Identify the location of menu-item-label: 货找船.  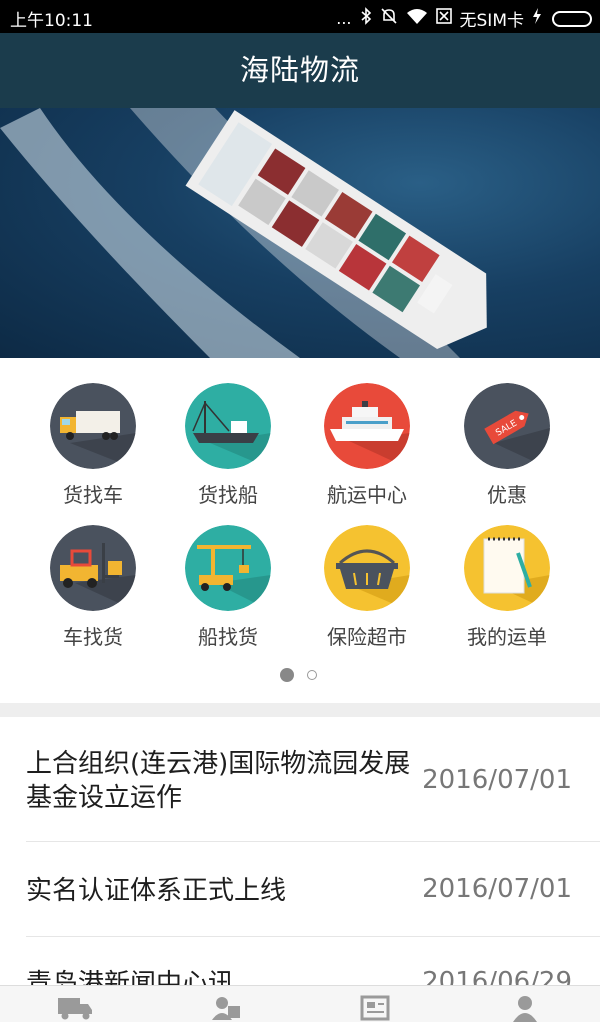
(228, 495).